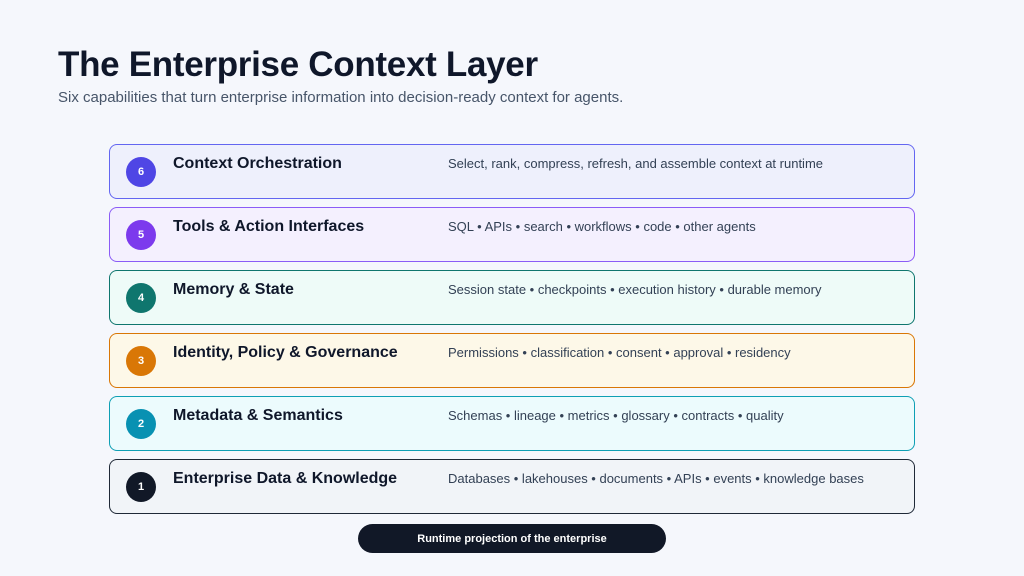 The height and width of the screenshot is (576, 1024). What do you see at coordinates (257, 163) in the screenshot?
I see `layer-name: Context Orchestration` at bounding box center [257, 163].